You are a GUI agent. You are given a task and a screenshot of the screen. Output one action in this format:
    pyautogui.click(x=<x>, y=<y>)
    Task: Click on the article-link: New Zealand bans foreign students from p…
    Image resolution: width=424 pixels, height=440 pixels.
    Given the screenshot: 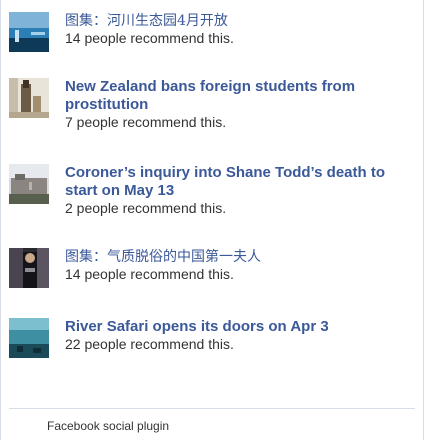 What is the action you would take?
    pyautogui.click(x=241, y=96)
    